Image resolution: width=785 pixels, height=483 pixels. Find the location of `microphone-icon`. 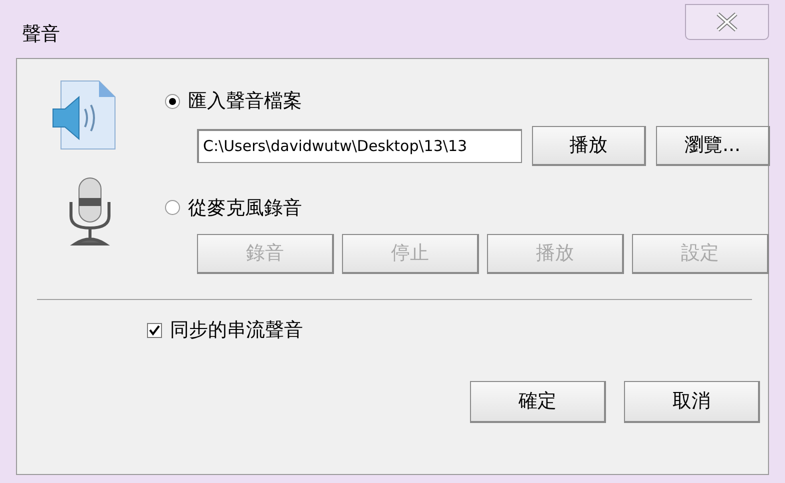

microphone-icon is located at coordinates (90, 212).